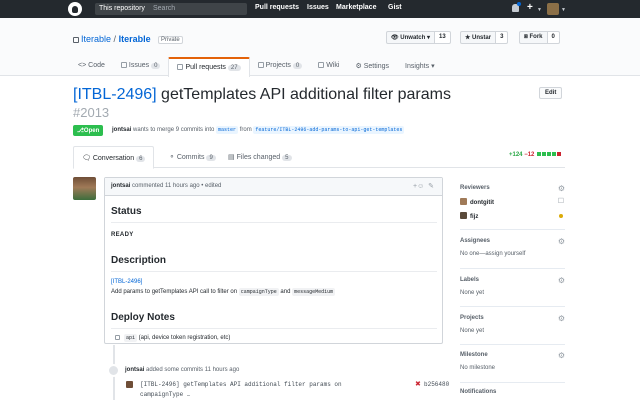 This screenshot has width=640, height=400. I want to click on tab-settings: ⚙ Settings, so click(372, 66).